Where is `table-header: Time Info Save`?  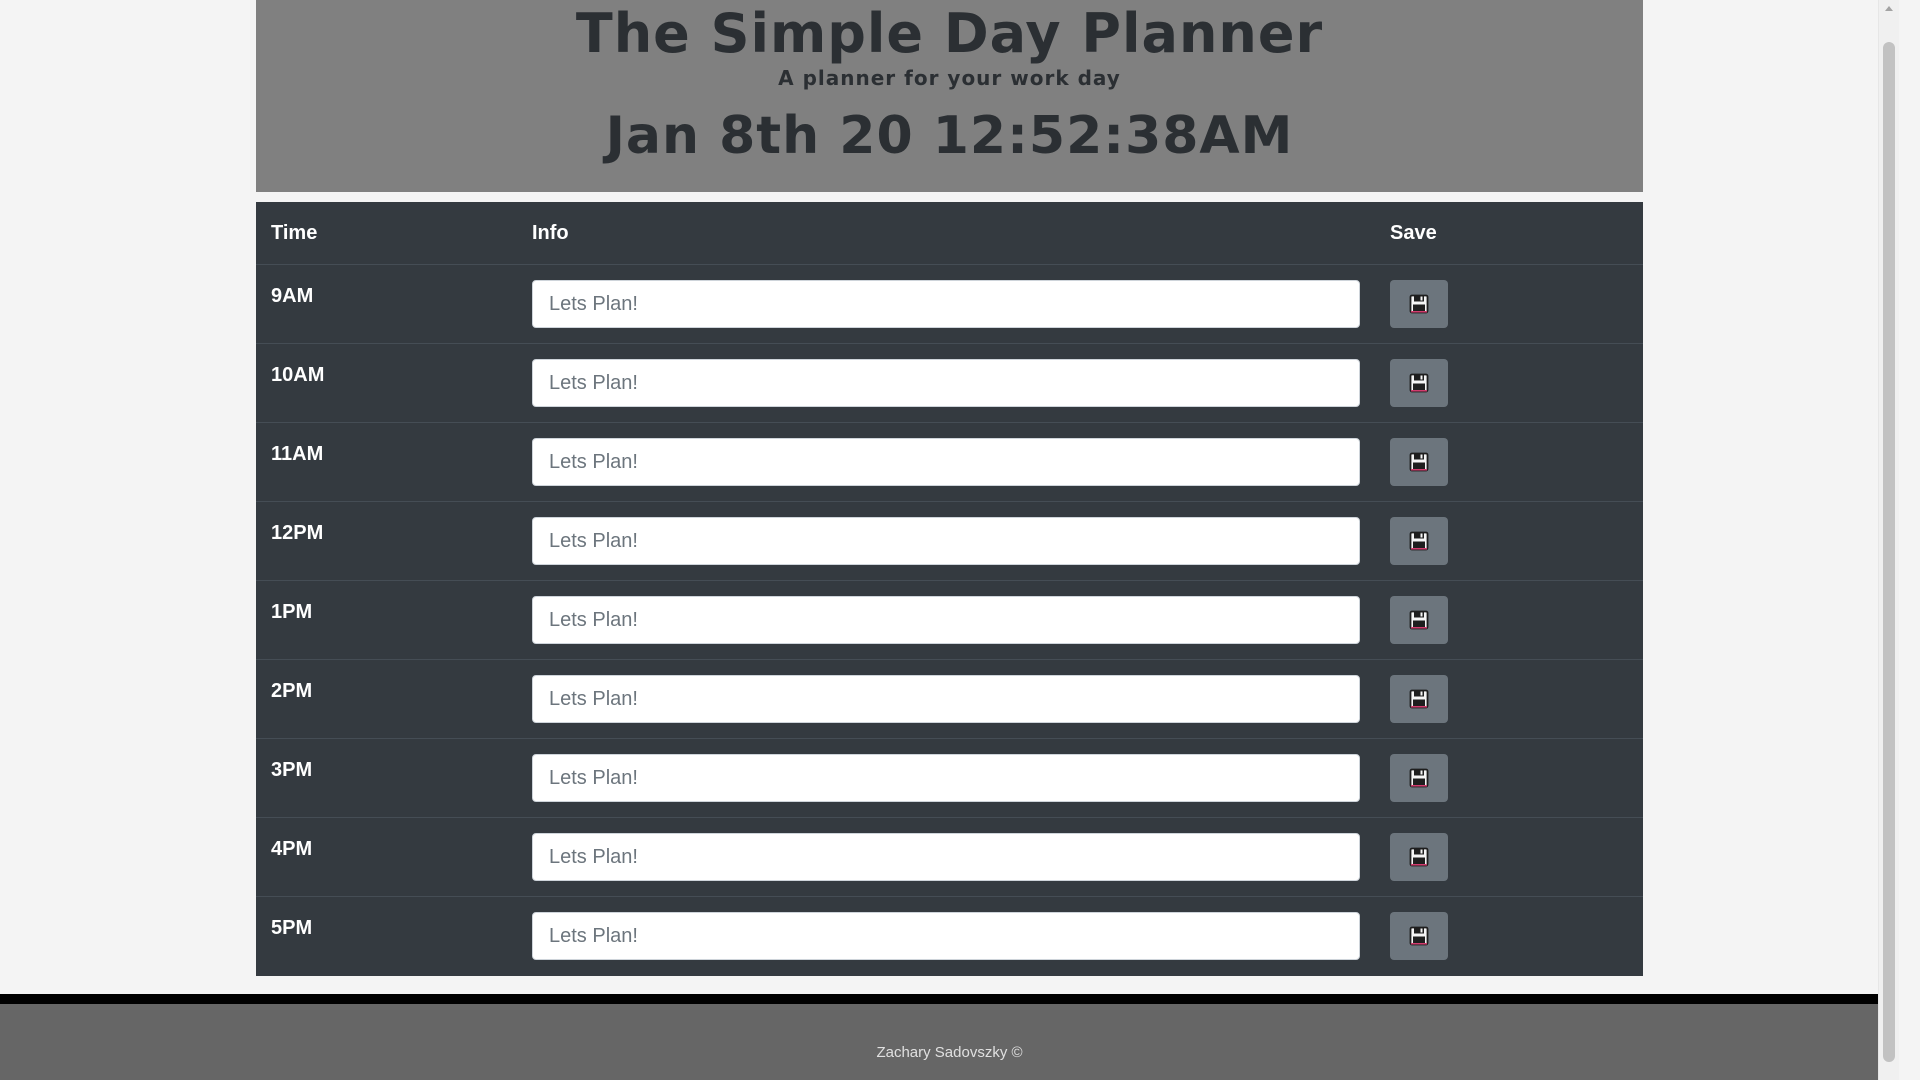 table-header: Time Info Save is located at coordinates (949, 233).